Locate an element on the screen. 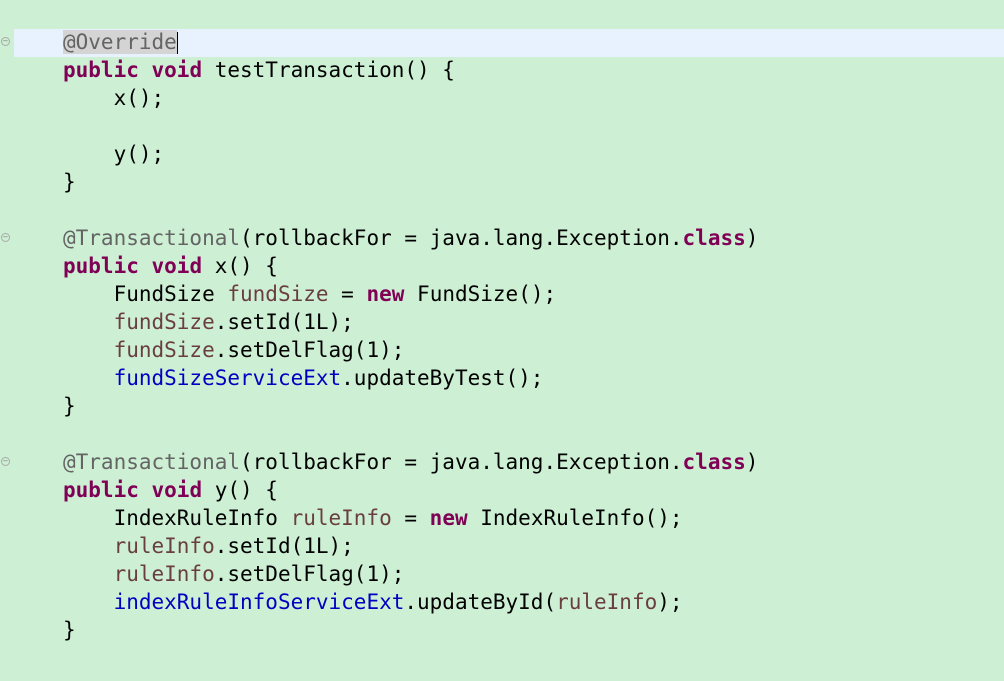  text-caret is located at coordinates (177, 43).